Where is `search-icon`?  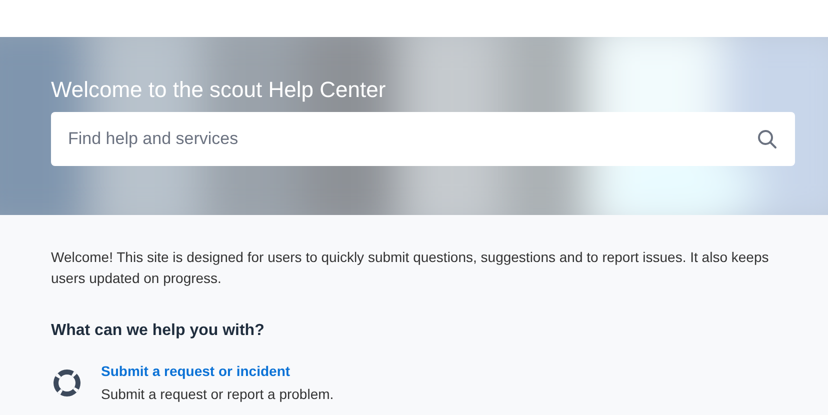
search-icon is located at coordinates (767, 139).